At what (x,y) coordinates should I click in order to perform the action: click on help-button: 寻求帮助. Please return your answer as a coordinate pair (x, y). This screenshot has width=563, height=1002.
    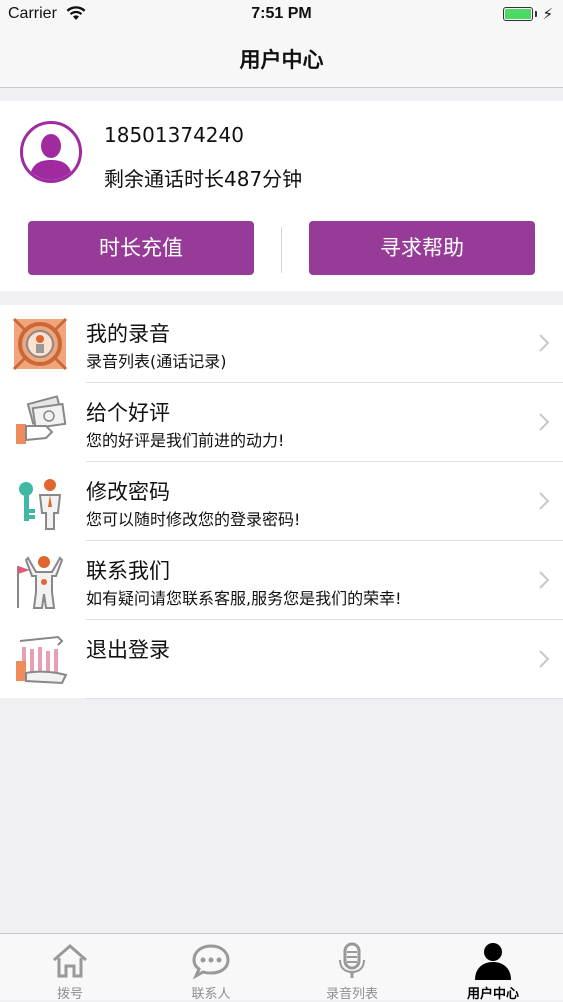
    Looking at the image, I should click on (422, 248).